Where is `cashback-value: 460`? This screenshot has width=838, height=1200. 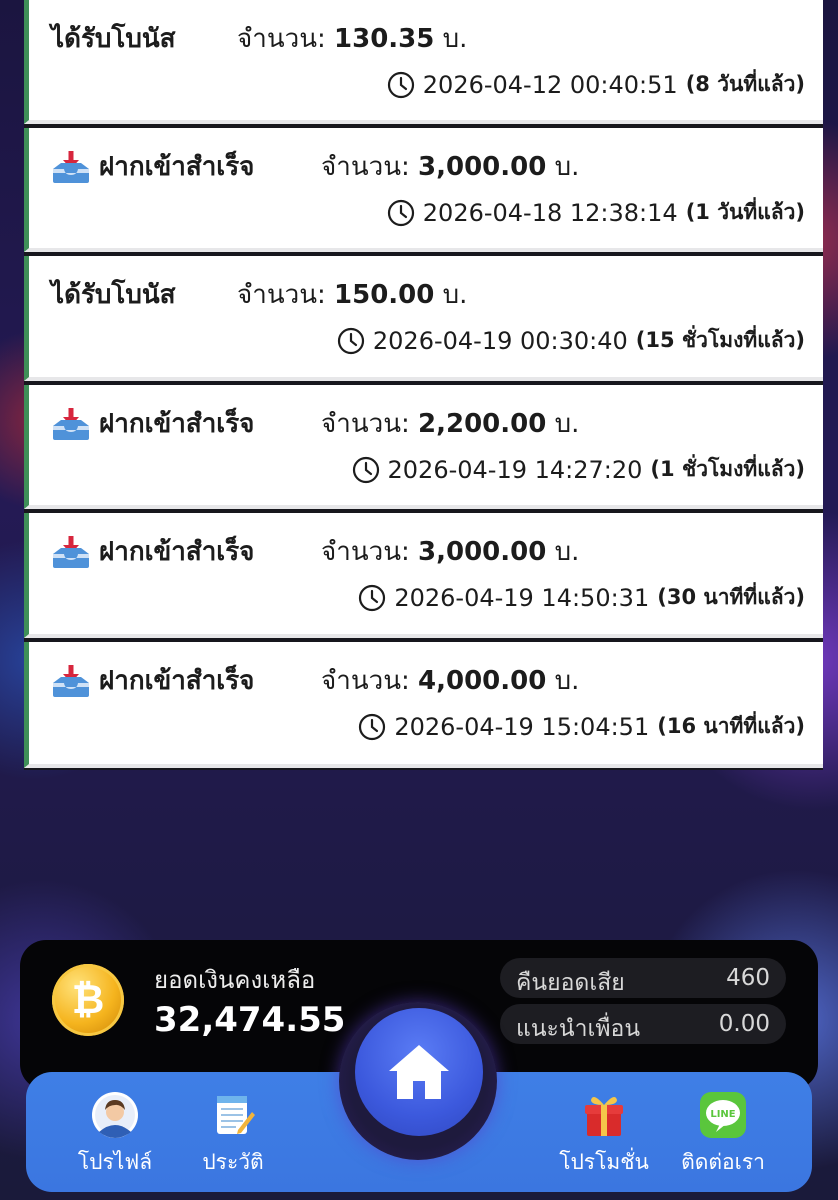 cashback-value: 460 is located at coordinates (748, 978).